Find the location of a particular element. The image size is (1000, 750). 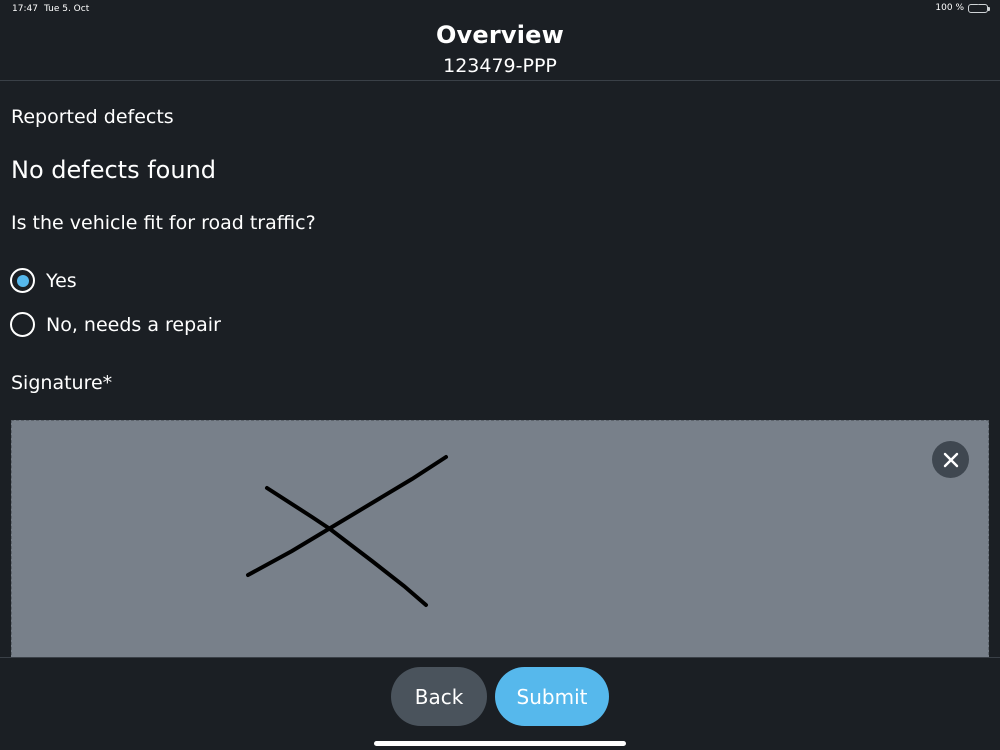

home-indicator is located at coordinates (500, 743).